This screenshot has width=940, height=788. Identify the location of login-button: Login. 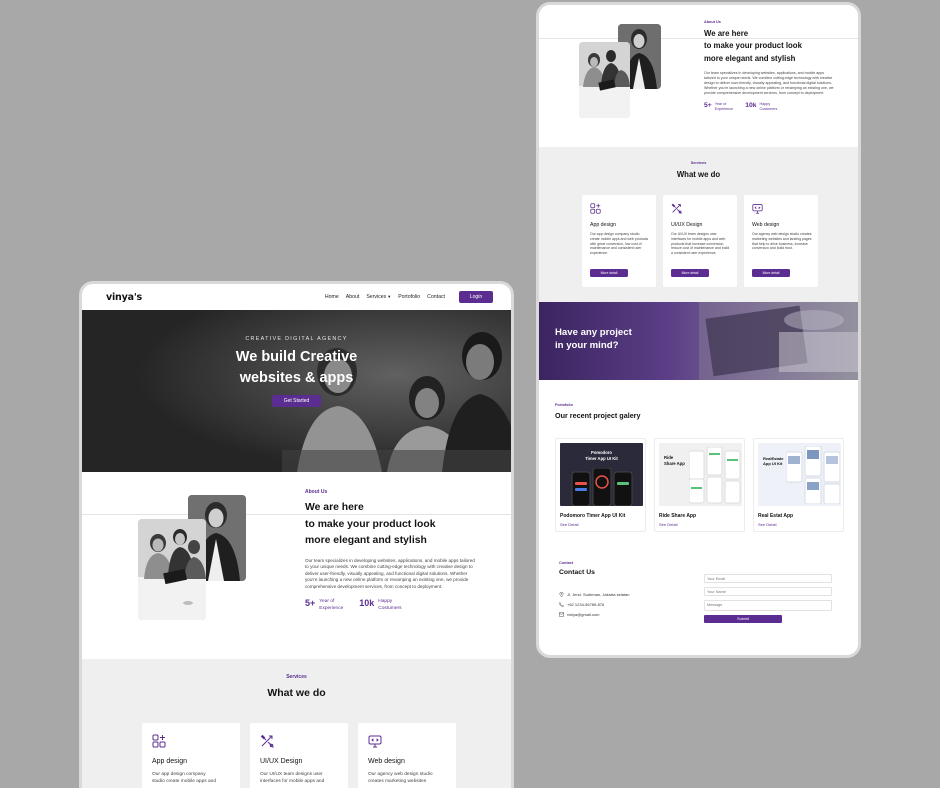
(476, 297).